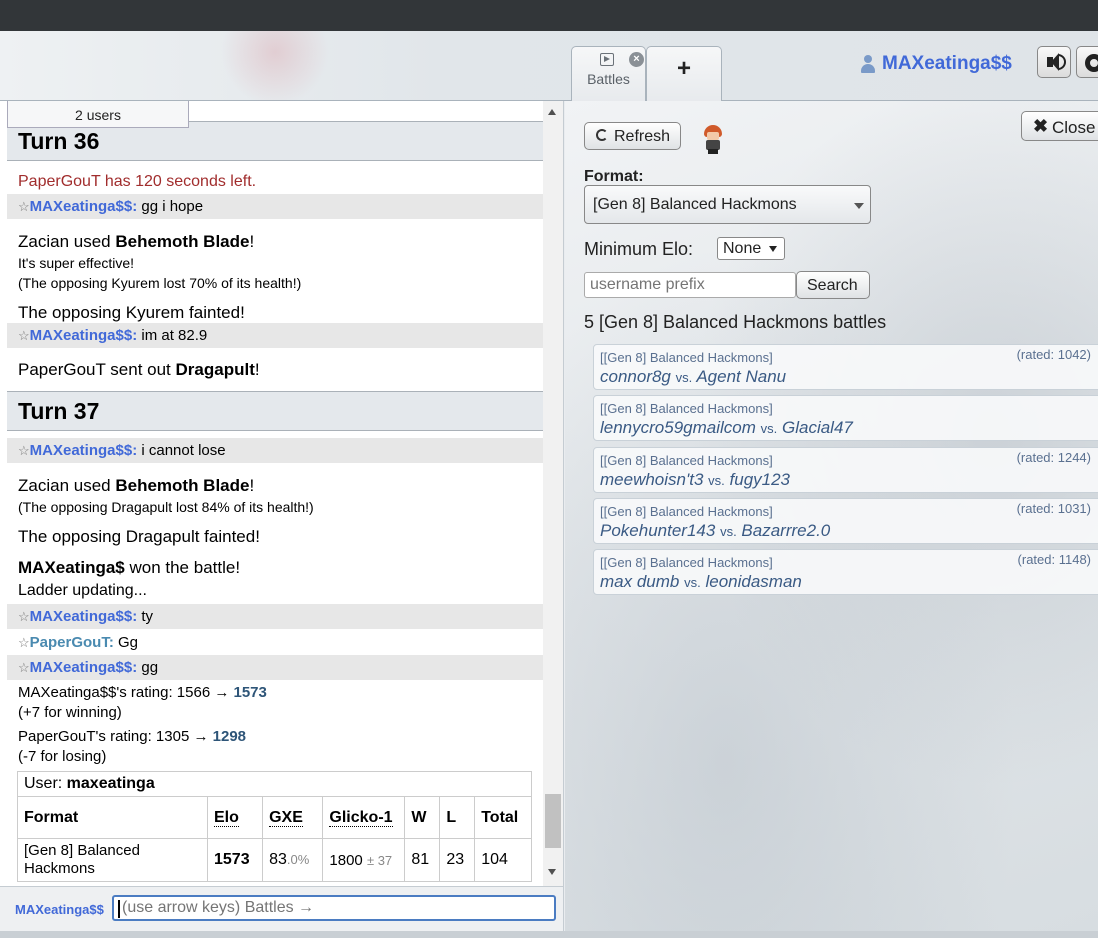  What do you see at coordinates (947, 64) in the screenshot?
I see `username: MAXeatinga$$` at bounding box center [947, 64].